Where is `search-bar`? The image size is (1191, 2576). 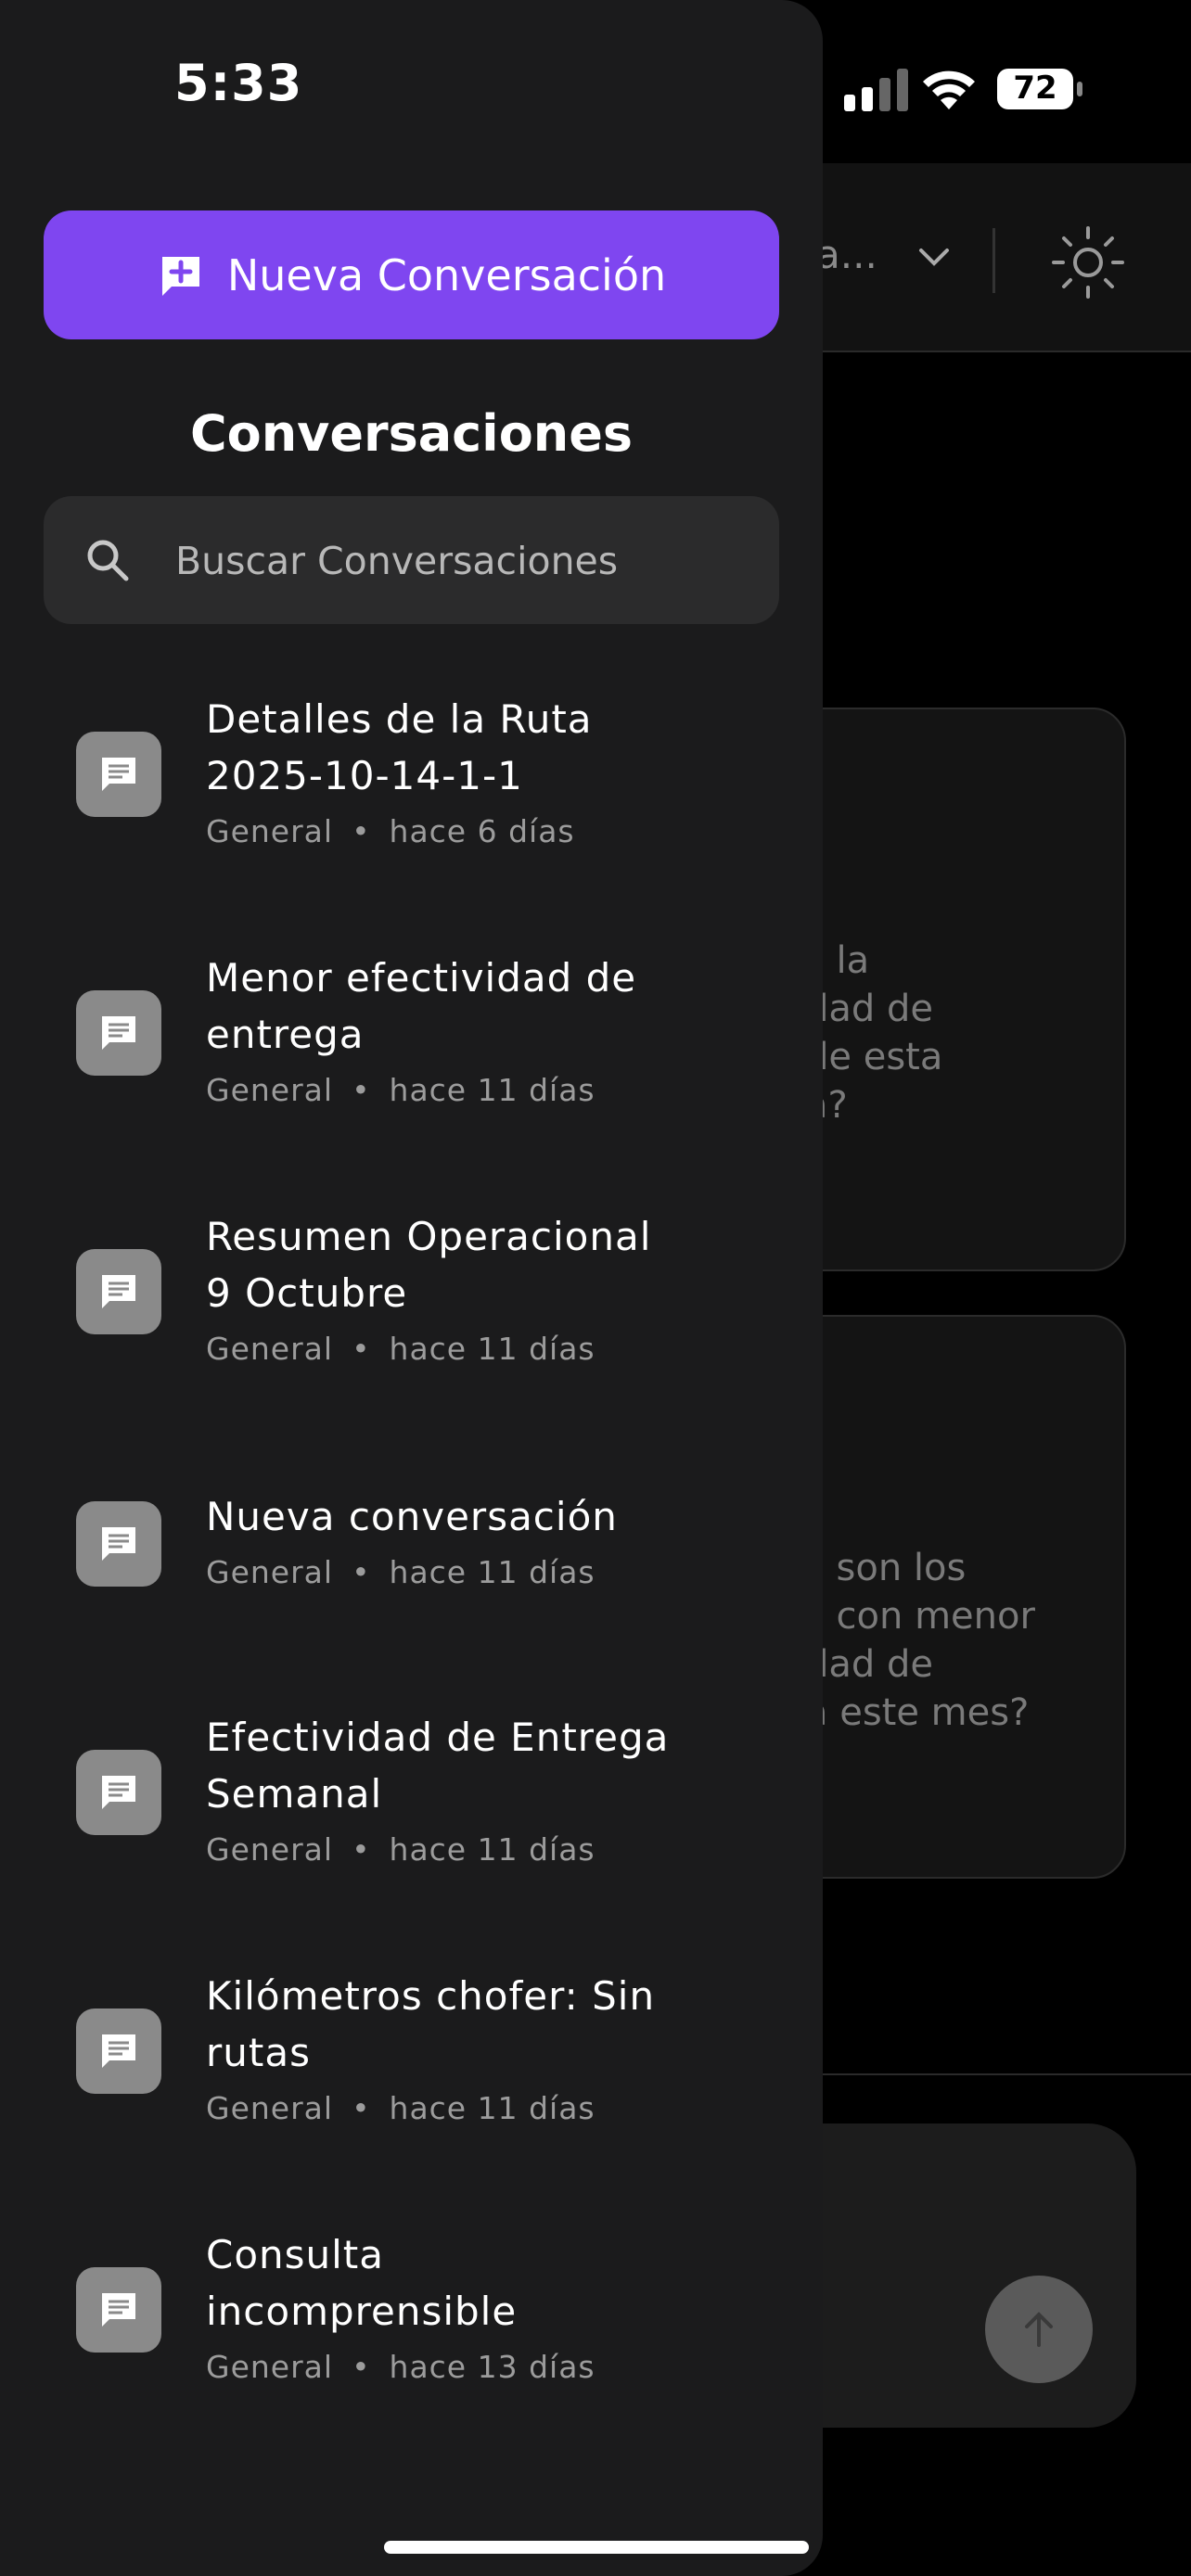
search-bar is located at coordinates (411, 561).